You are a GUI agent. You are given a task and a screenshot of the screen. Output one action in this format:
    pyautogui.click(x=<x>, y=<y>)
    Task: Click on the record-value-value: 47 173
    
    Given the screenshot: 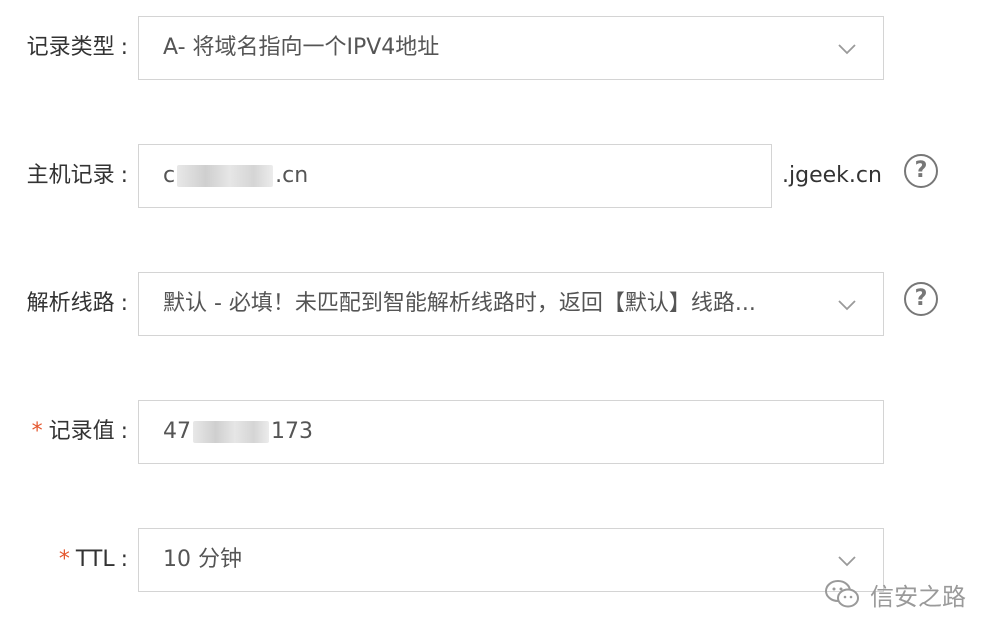 What is the action you would take?
    pyautogui.click(x=238, y=431)
    